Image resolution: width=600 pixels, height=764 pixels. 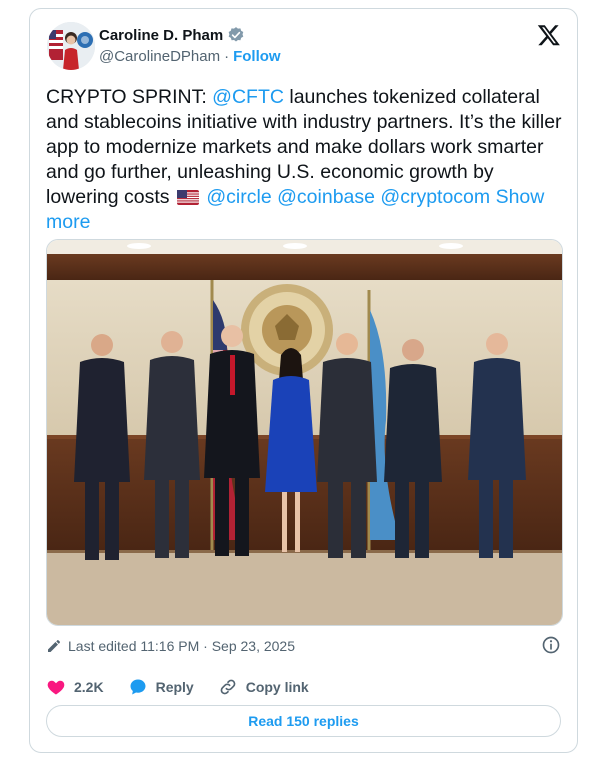 I want to click on reply-bubble-icon, so click(x=138, y=687).